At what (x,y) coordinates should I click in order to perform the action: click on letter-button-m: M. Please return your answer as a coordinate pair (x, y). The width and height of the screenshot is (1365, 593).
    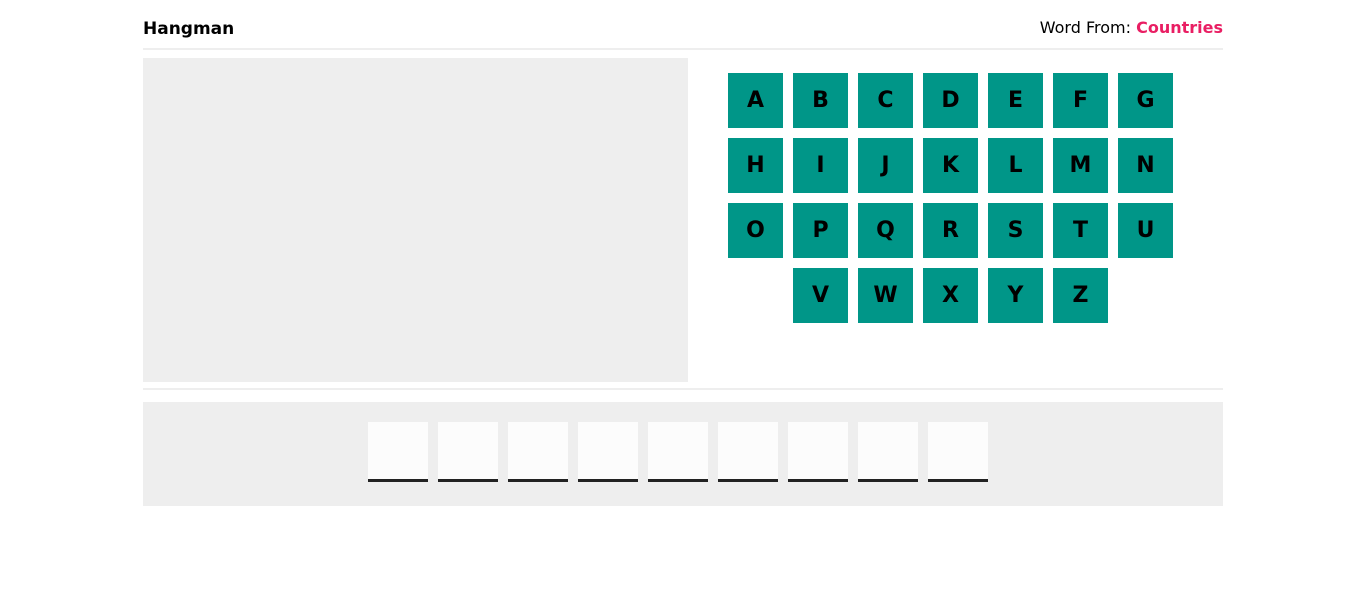
    Looking at the image, I should click on (1080, 165).